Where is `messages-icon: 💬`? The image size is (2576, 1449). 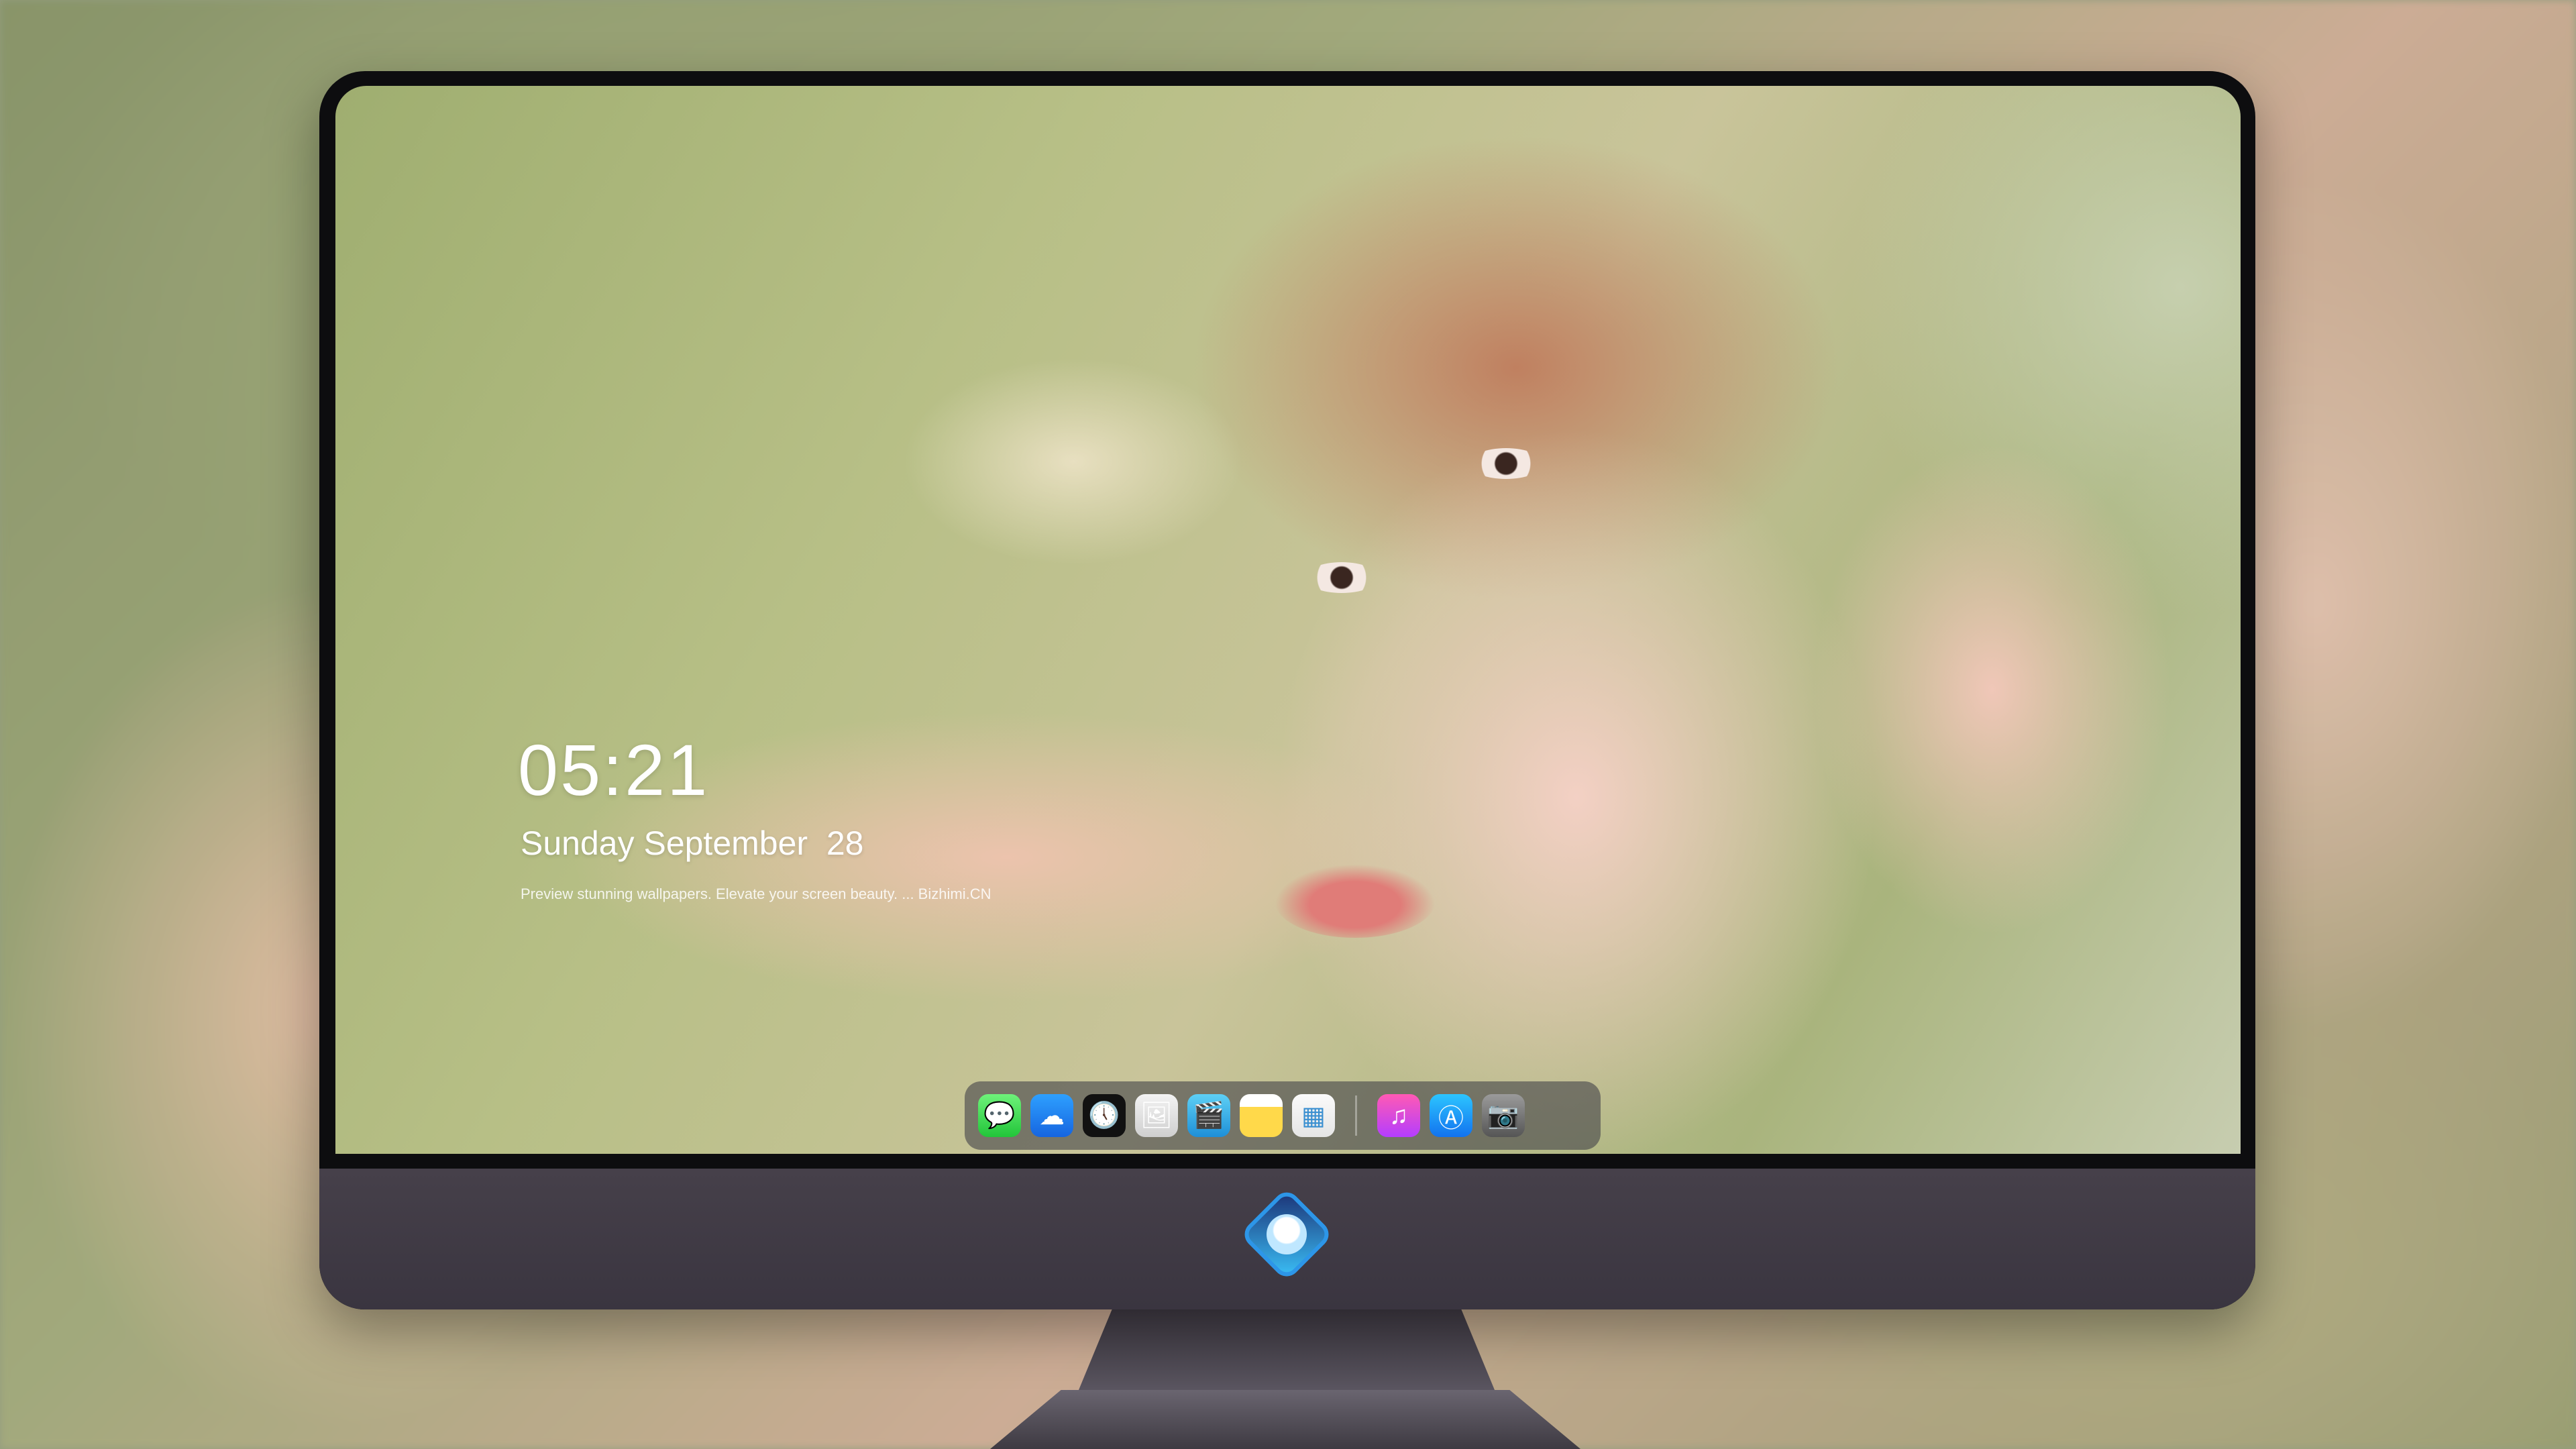 messages-icon: 💬 is located at coordinates (999, 1115).